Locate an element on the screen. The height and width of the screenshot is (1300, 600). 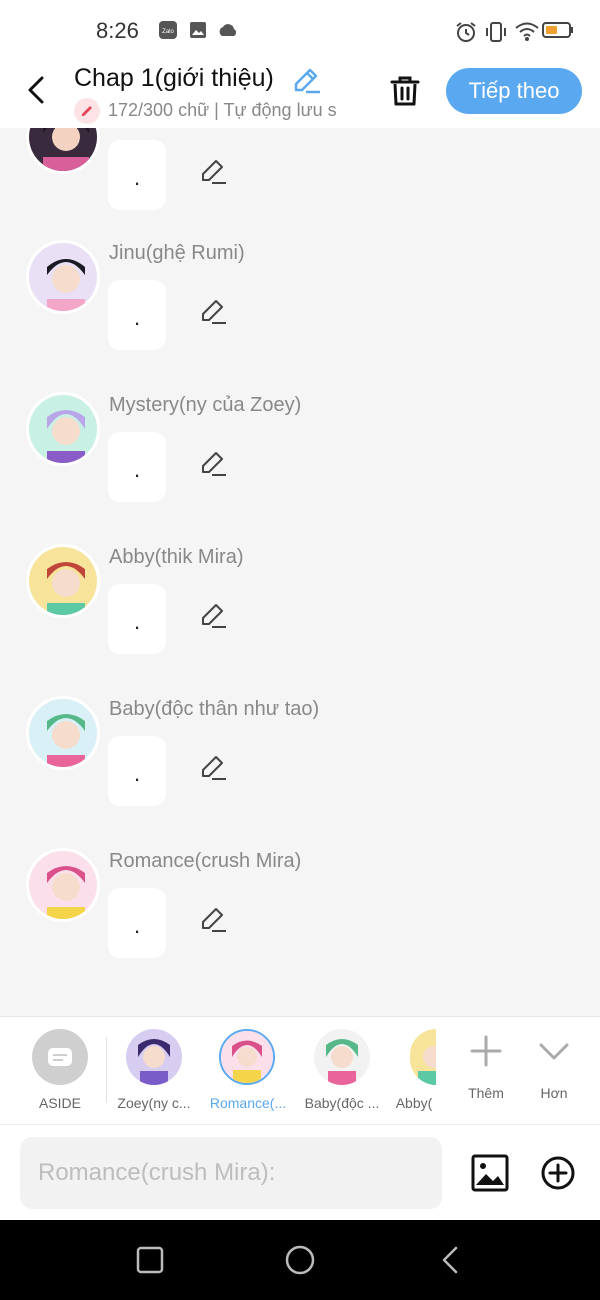
status-time: 8:26 is located at coordinates (117, 30).